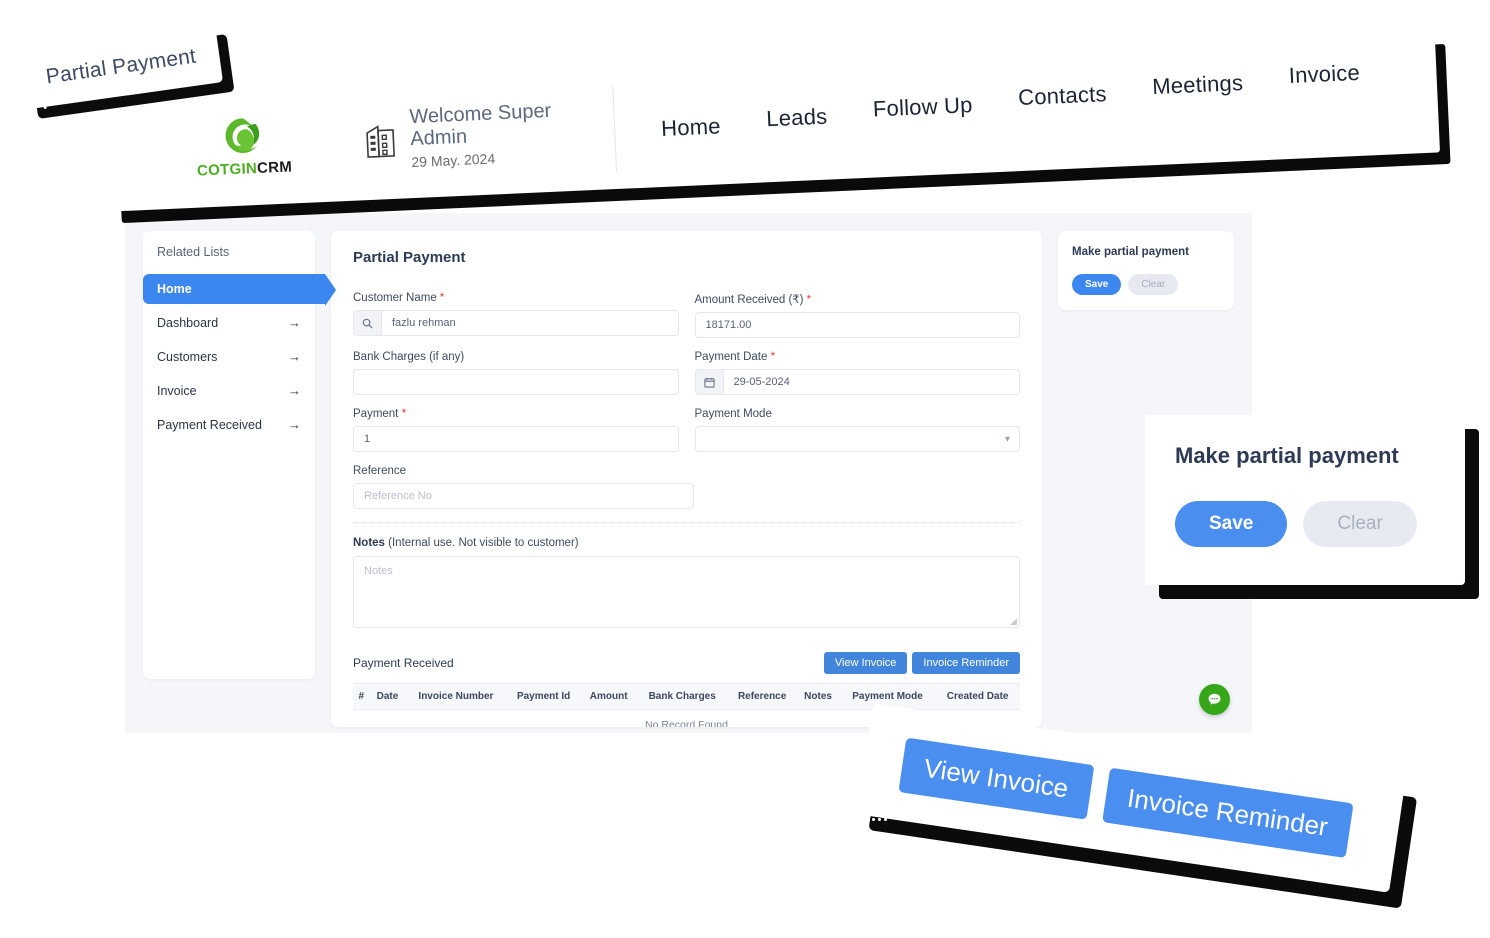  I want to click on field-payment-date: Payment Date * 29-05-2024, so click(857, 373).